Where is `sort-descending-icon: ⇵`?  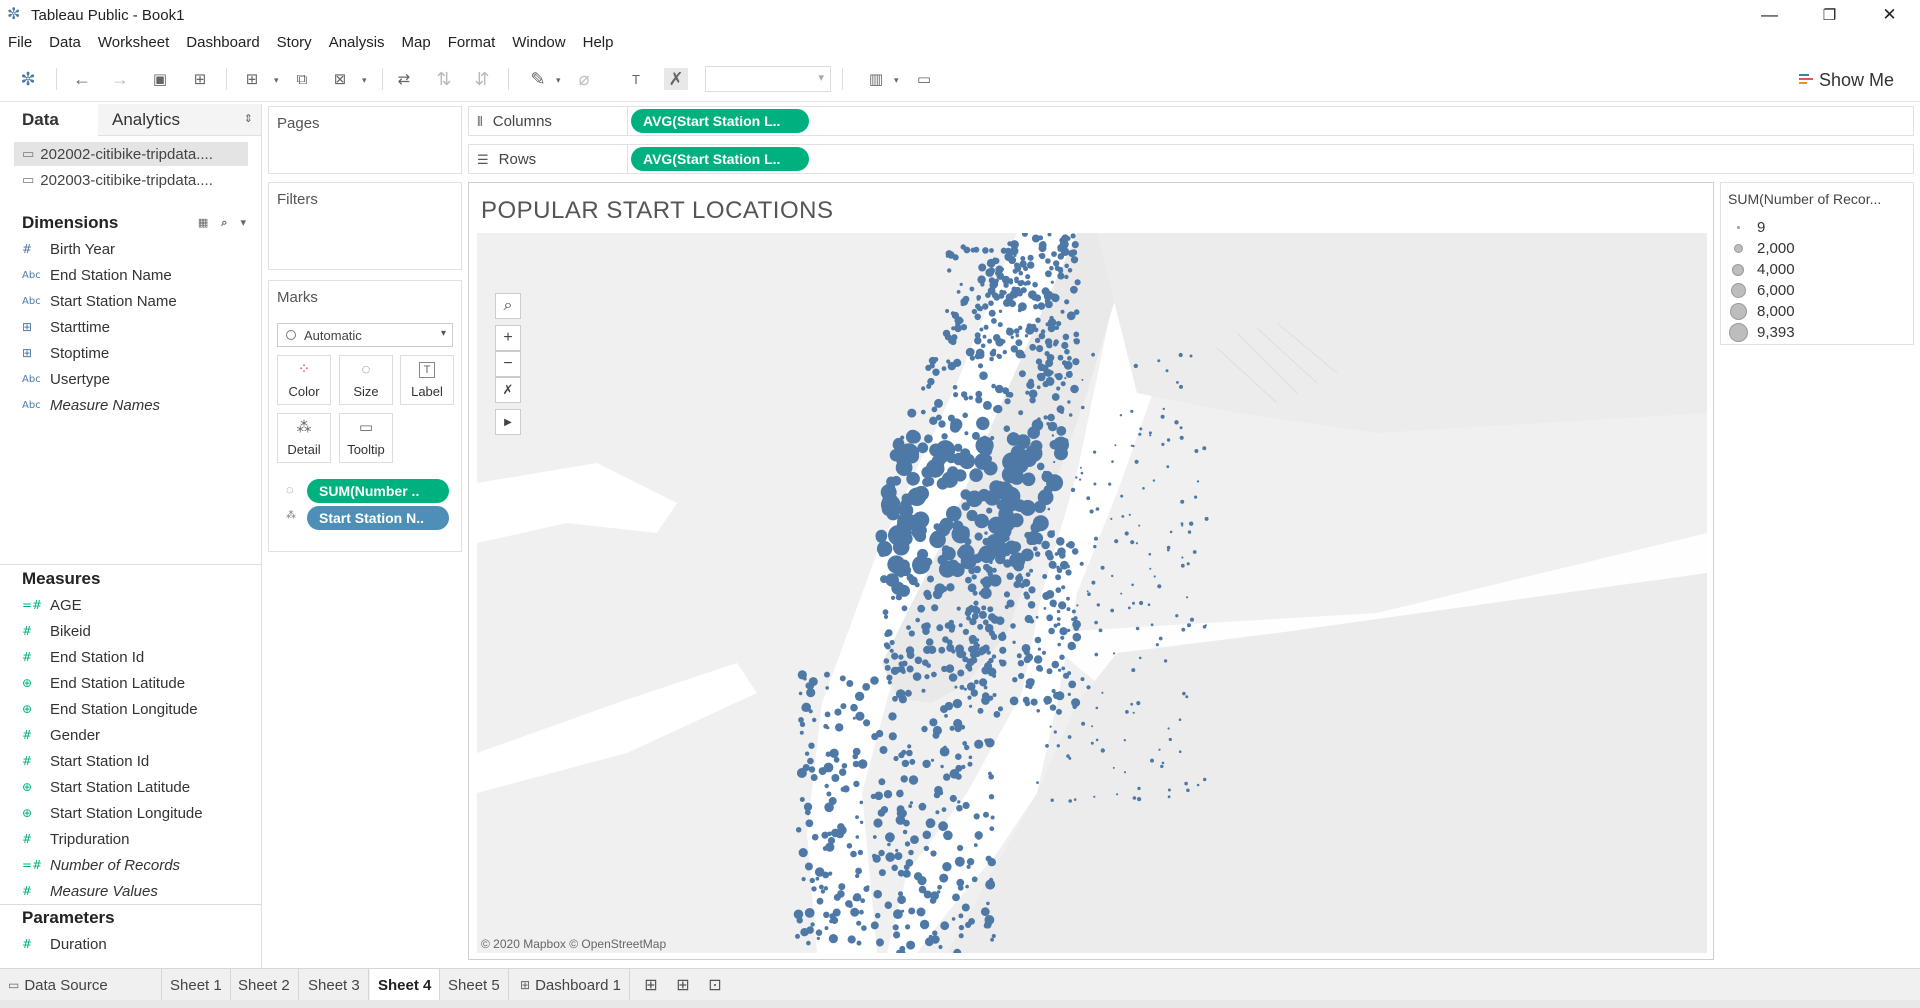
sort-descending-icon: ⇵ is located at coordinates (482, 79).